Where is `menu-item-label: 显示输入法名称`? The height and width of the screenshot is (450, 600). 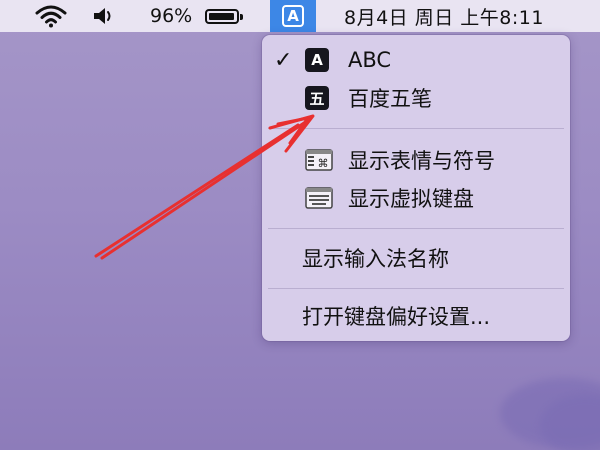
menu-item-label: 显示输入法名称 is located at coordinates (375, 259).